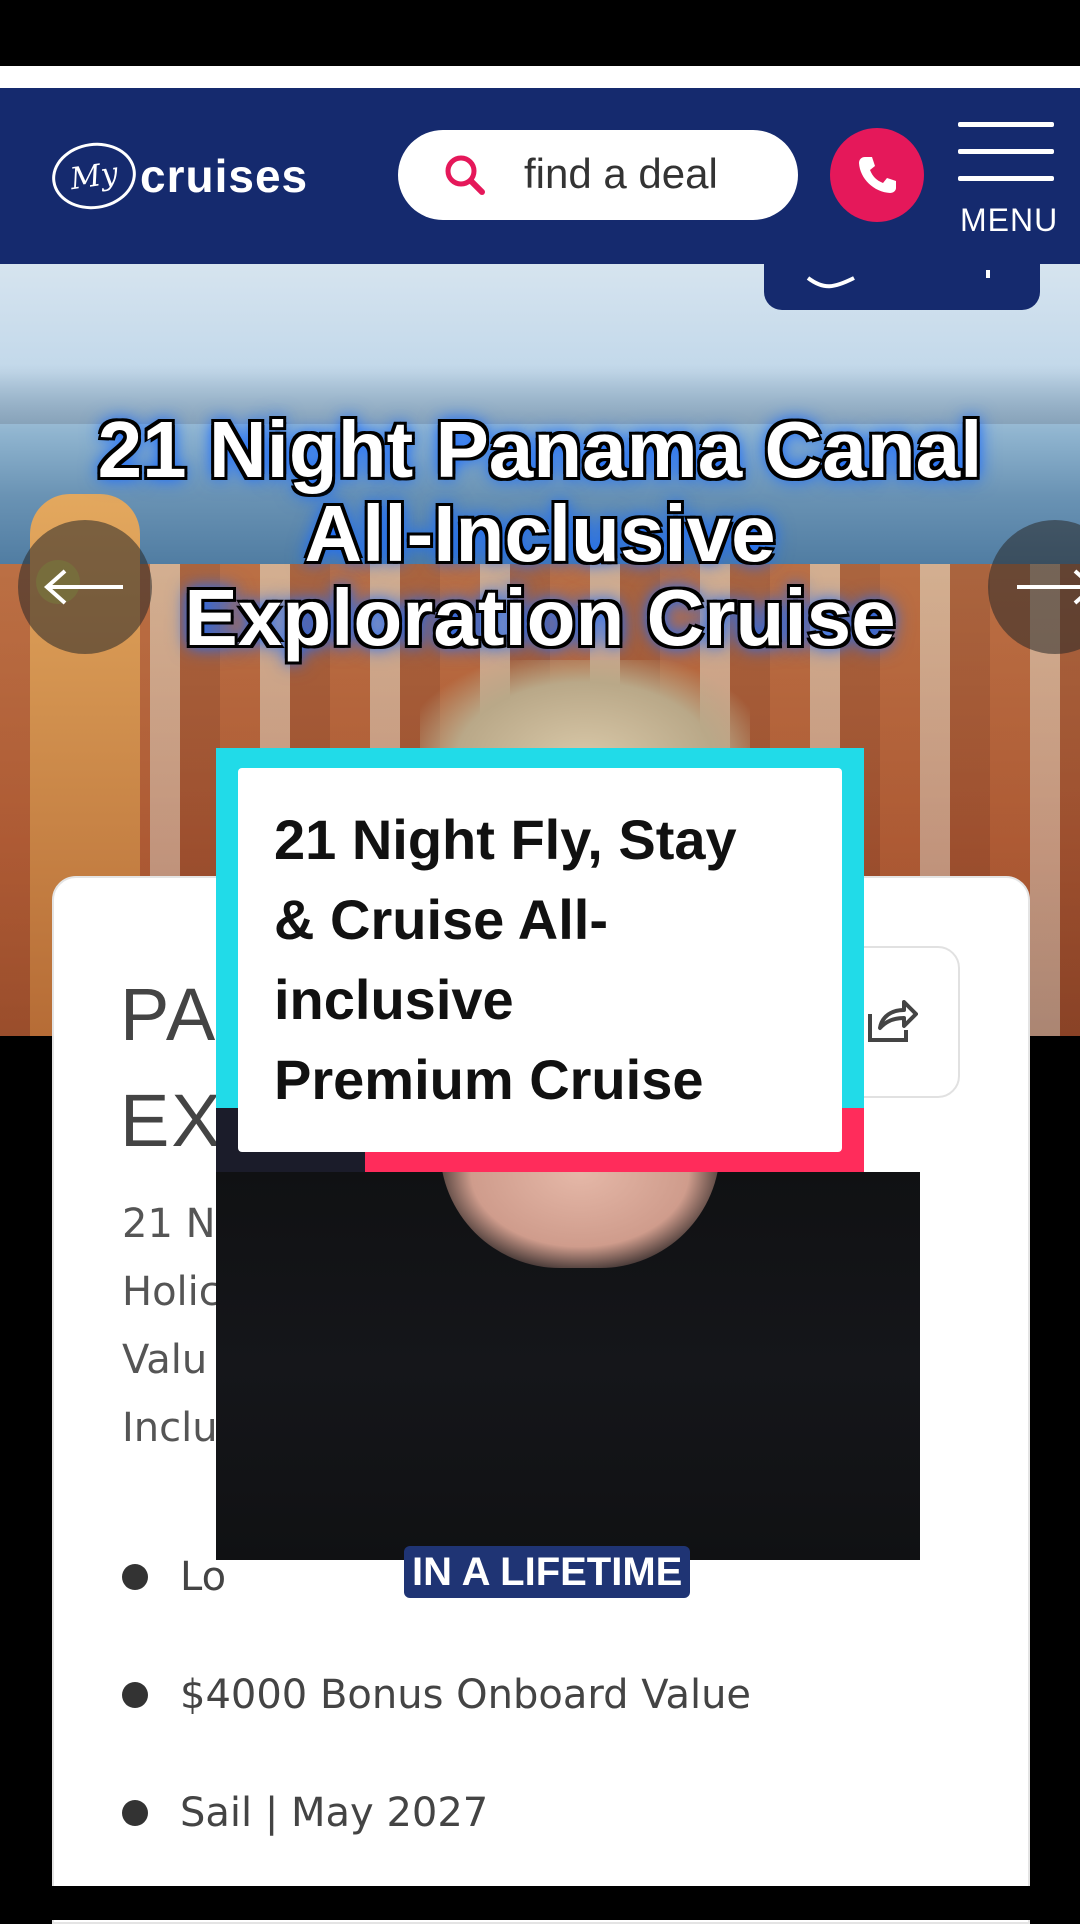 The width and height of the screenshot is (1080, 1924). I want to click on logo-mark: My, so click(94, 176).